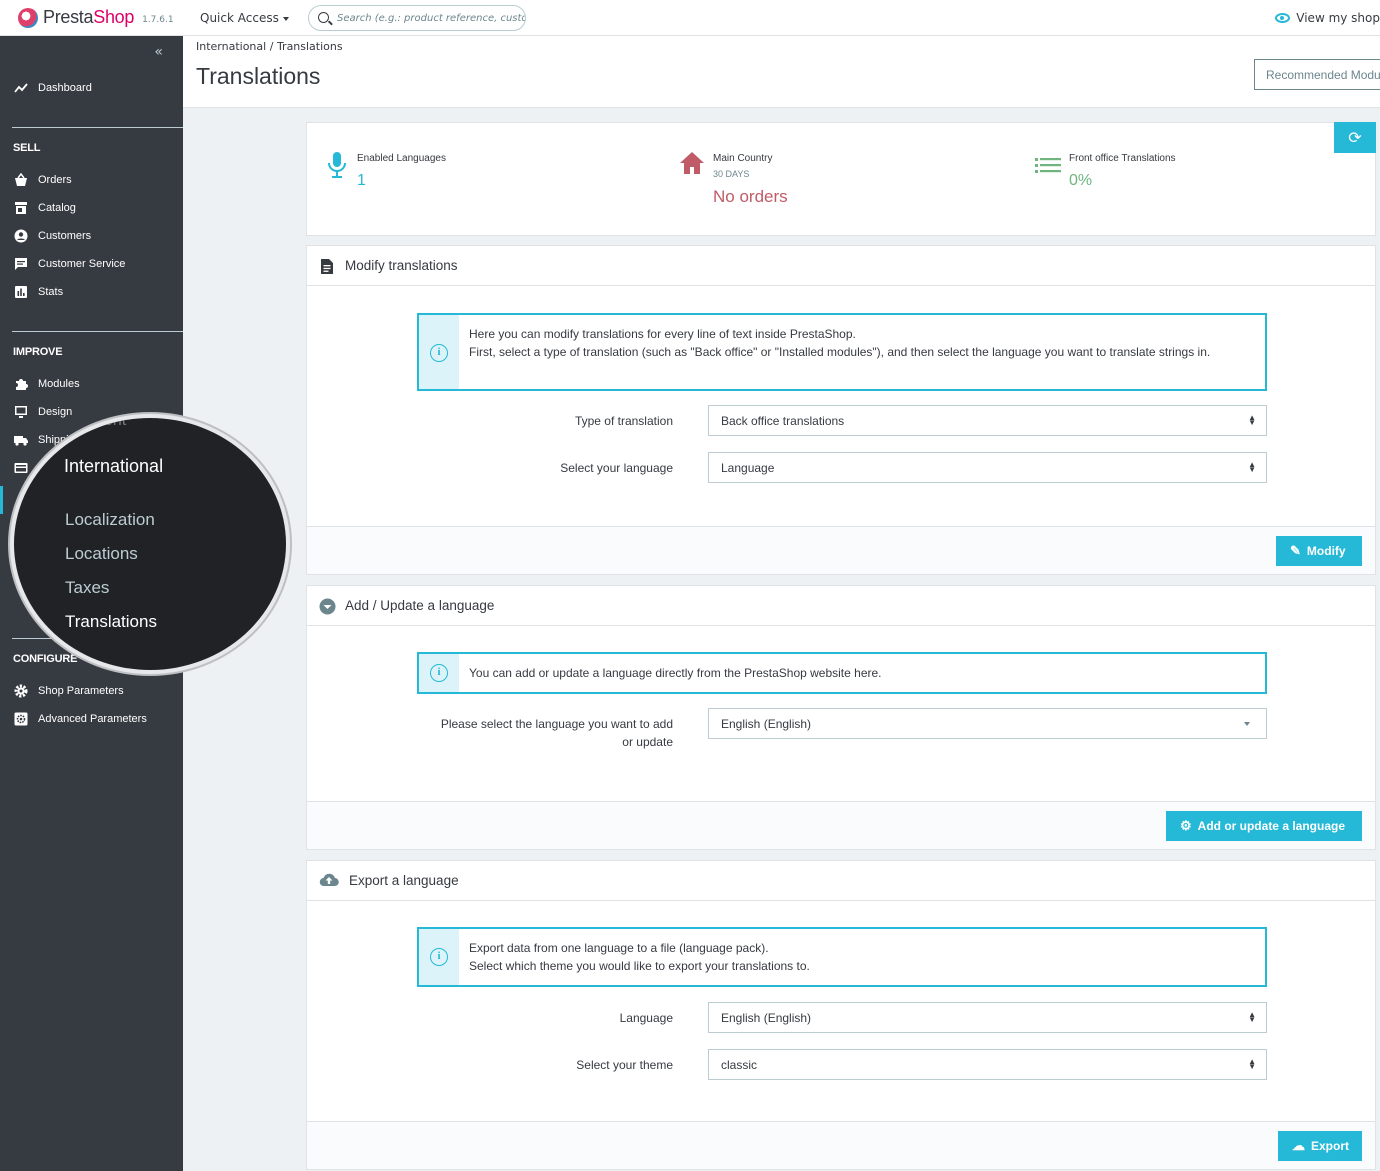 The image size is (1380, 1171). I want to click on sidebar-item-label: Modules, so click(59, 384).